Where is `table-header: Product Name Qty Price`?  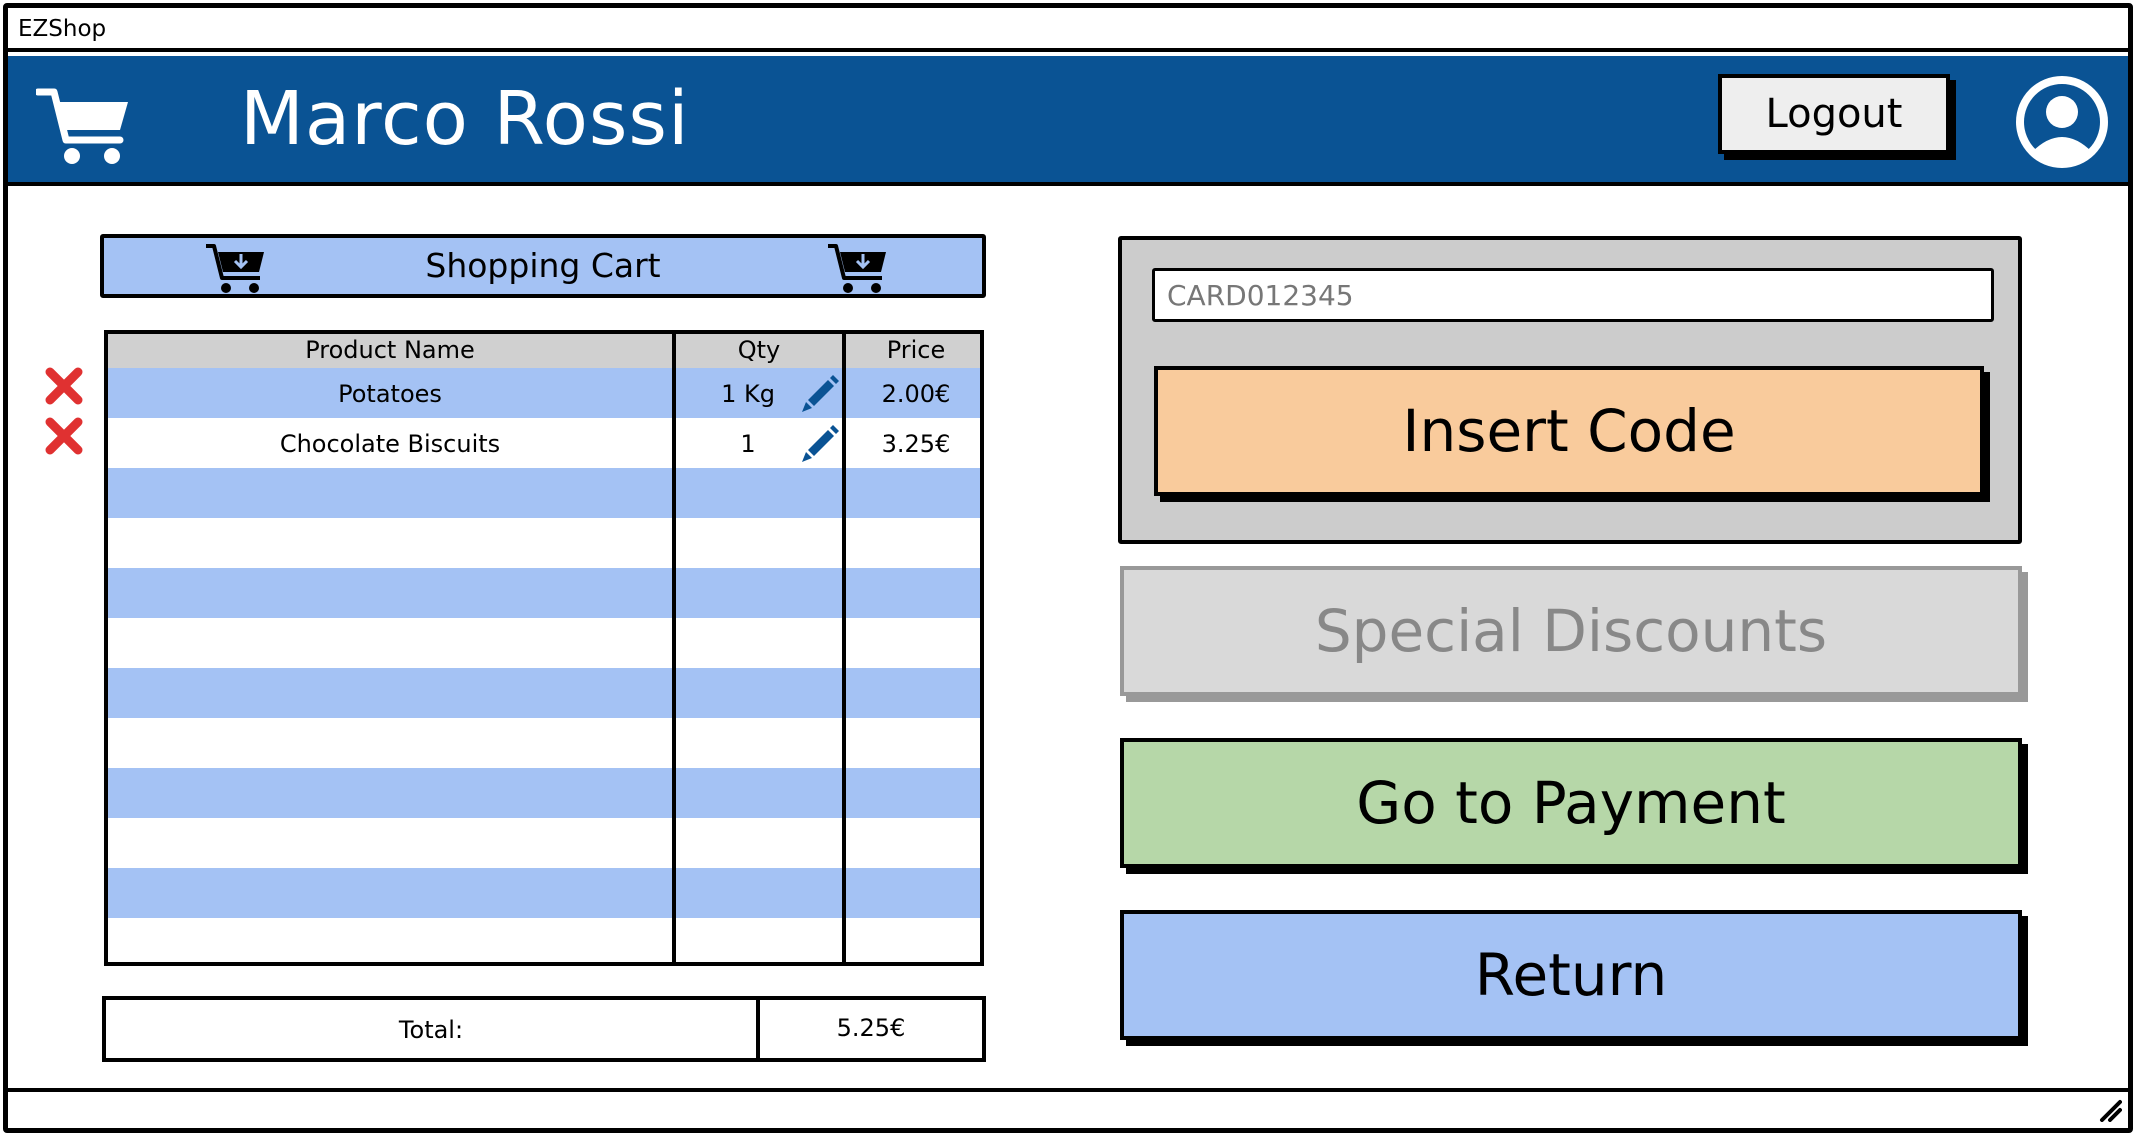 table-header: Product Name Qty Price is located at coordinates (544, 351).